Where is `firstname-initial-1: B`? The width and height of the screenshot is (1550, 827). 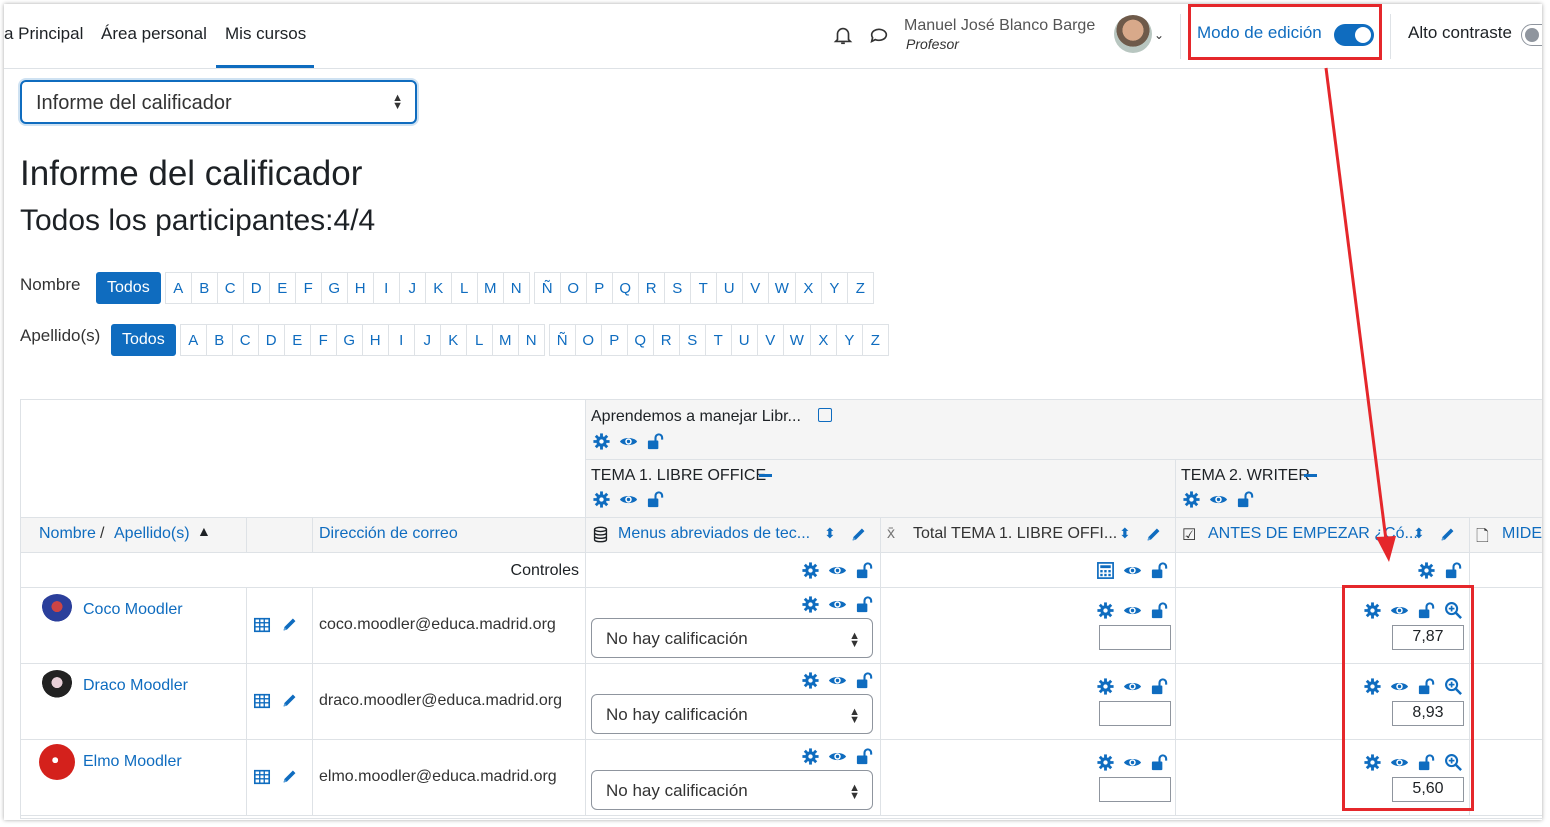 firstname-initial-1: B is located at coordinates (204, 288).